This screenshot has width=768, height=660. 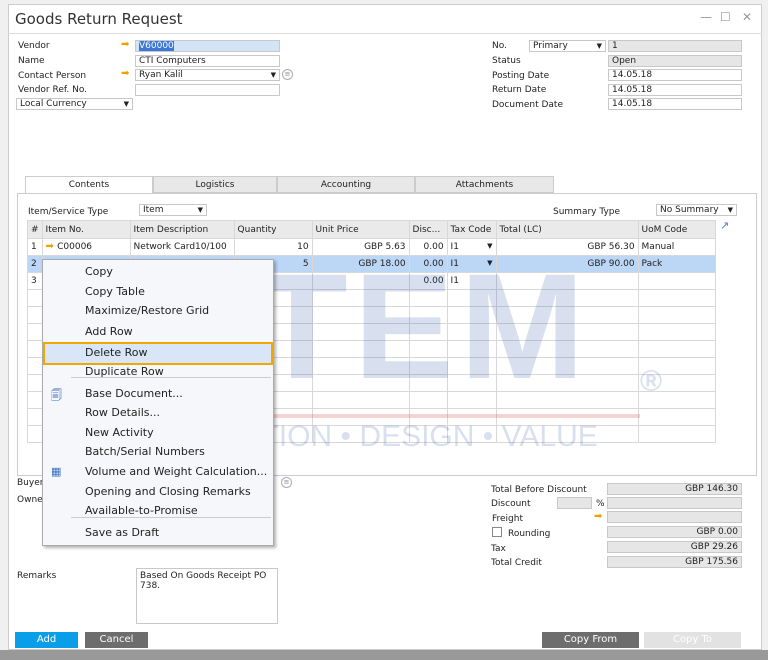 I want to click on expand-icon: ↗, so click(x=724, y=225).